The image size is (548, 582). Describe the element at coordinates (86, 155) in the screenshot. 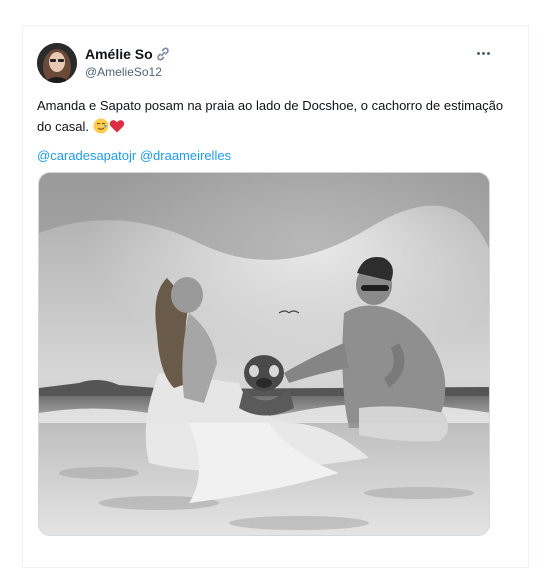

I see `mention-link: @caradesapatojr` at that location.